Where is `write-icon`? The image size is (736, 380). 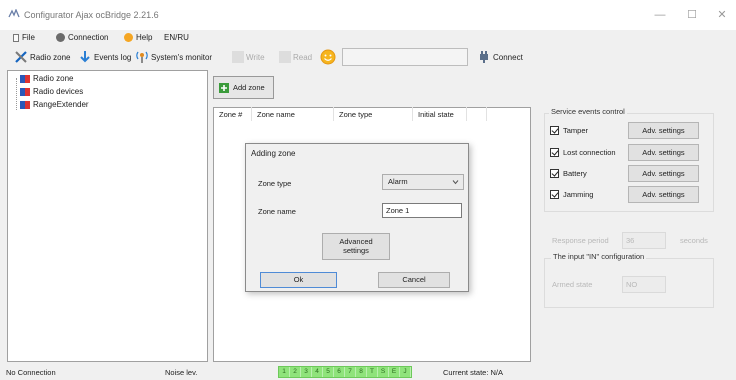 write-icon is located at coordinates (238, 57).